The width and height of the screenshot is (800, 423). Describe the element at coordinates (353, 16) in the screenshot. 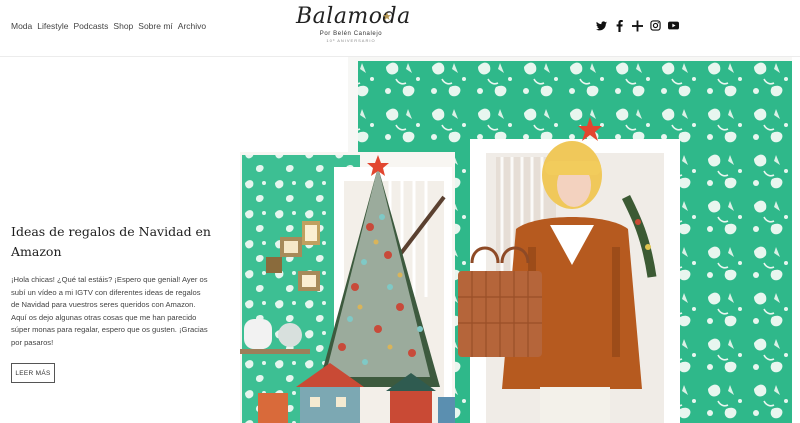

I see `logo-wordmark: Balamoda` at that location.